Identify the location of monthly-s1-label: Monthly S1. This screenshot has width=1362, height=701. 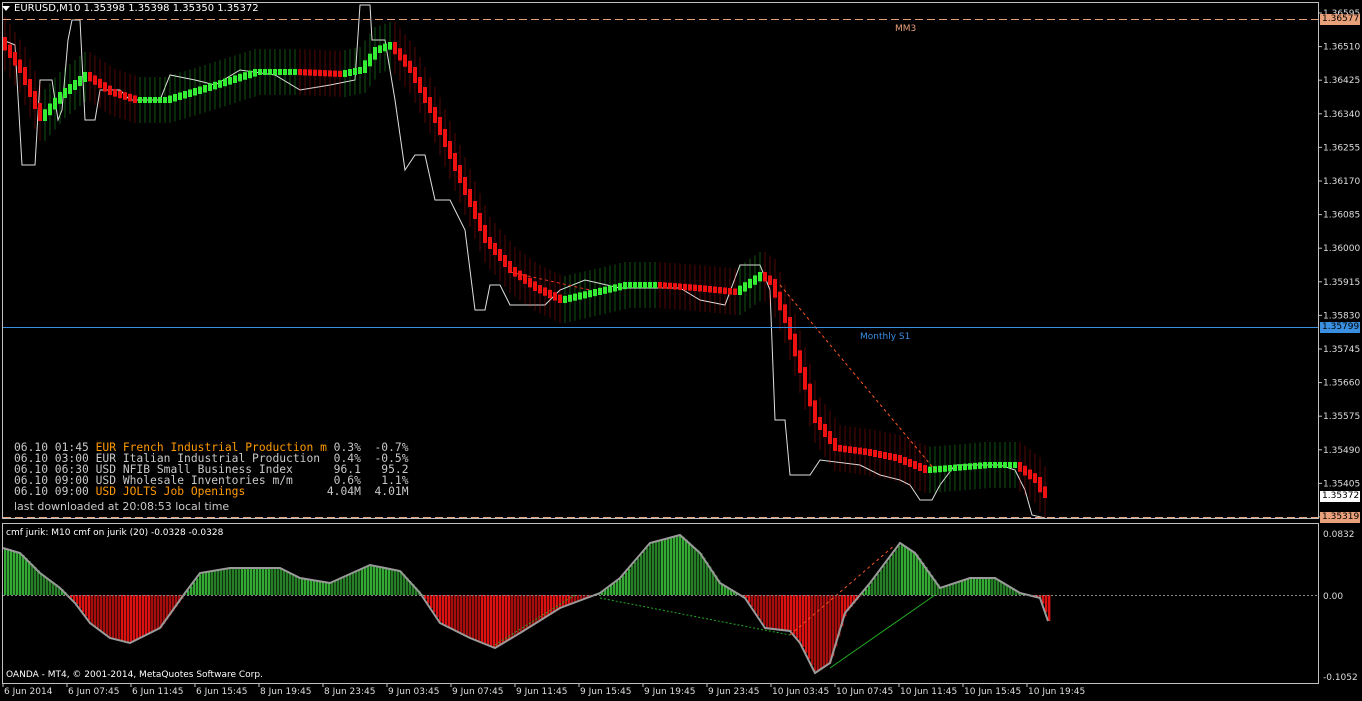
(885, 337).